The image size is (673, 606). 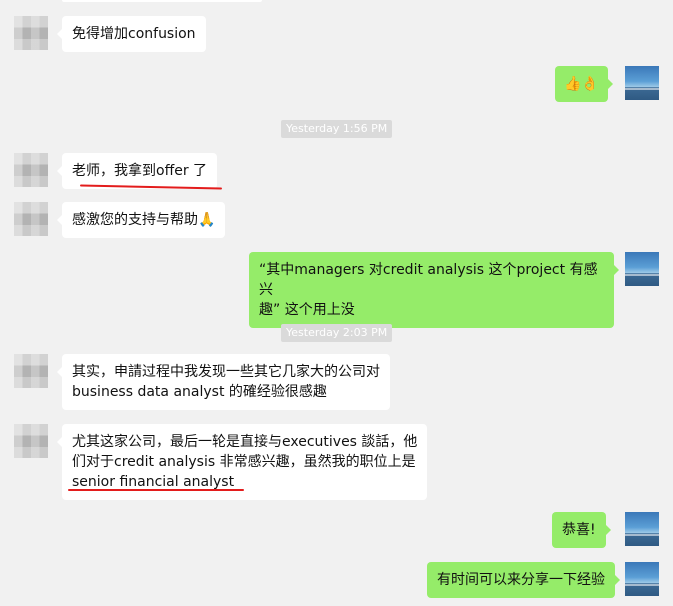 What do you see at coordinates (521, 580) in the screenshot?
I see `message-text: 有时间可以来分享一下经验` at bounding box center [521, 580].